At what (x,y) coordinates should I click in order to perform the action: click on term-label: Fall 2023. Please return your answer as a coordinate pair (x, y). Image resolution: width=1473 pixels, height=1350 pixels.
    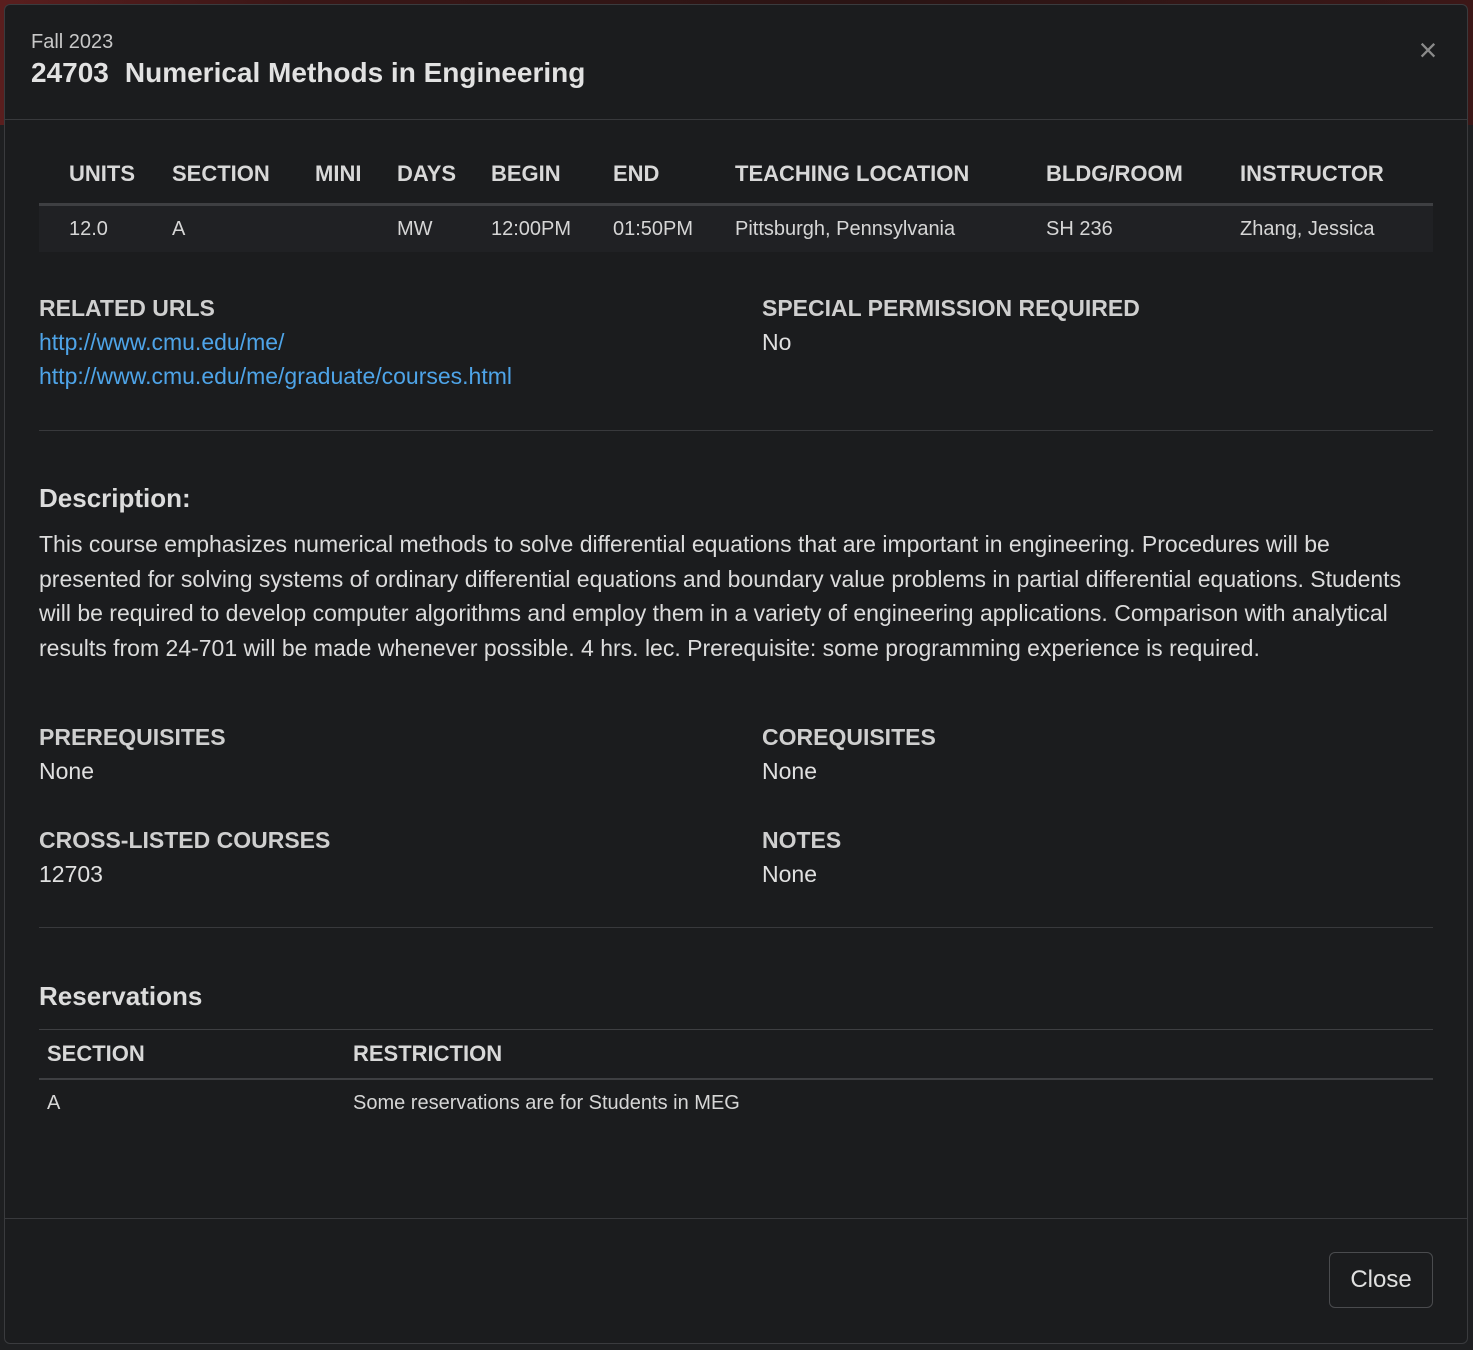
    Looking at the image, I should click on (72, 42).